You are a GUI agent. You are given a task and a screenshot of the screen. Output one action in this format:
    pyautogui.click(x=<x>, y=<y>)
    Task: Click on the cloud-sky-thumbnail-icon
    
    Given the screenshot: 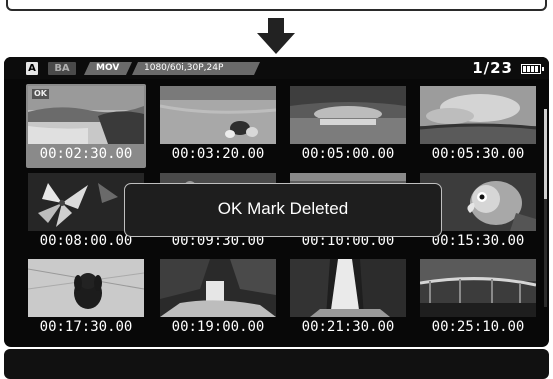 What is the action you would take?
    pyautogui.click(x=478, y=115)
    